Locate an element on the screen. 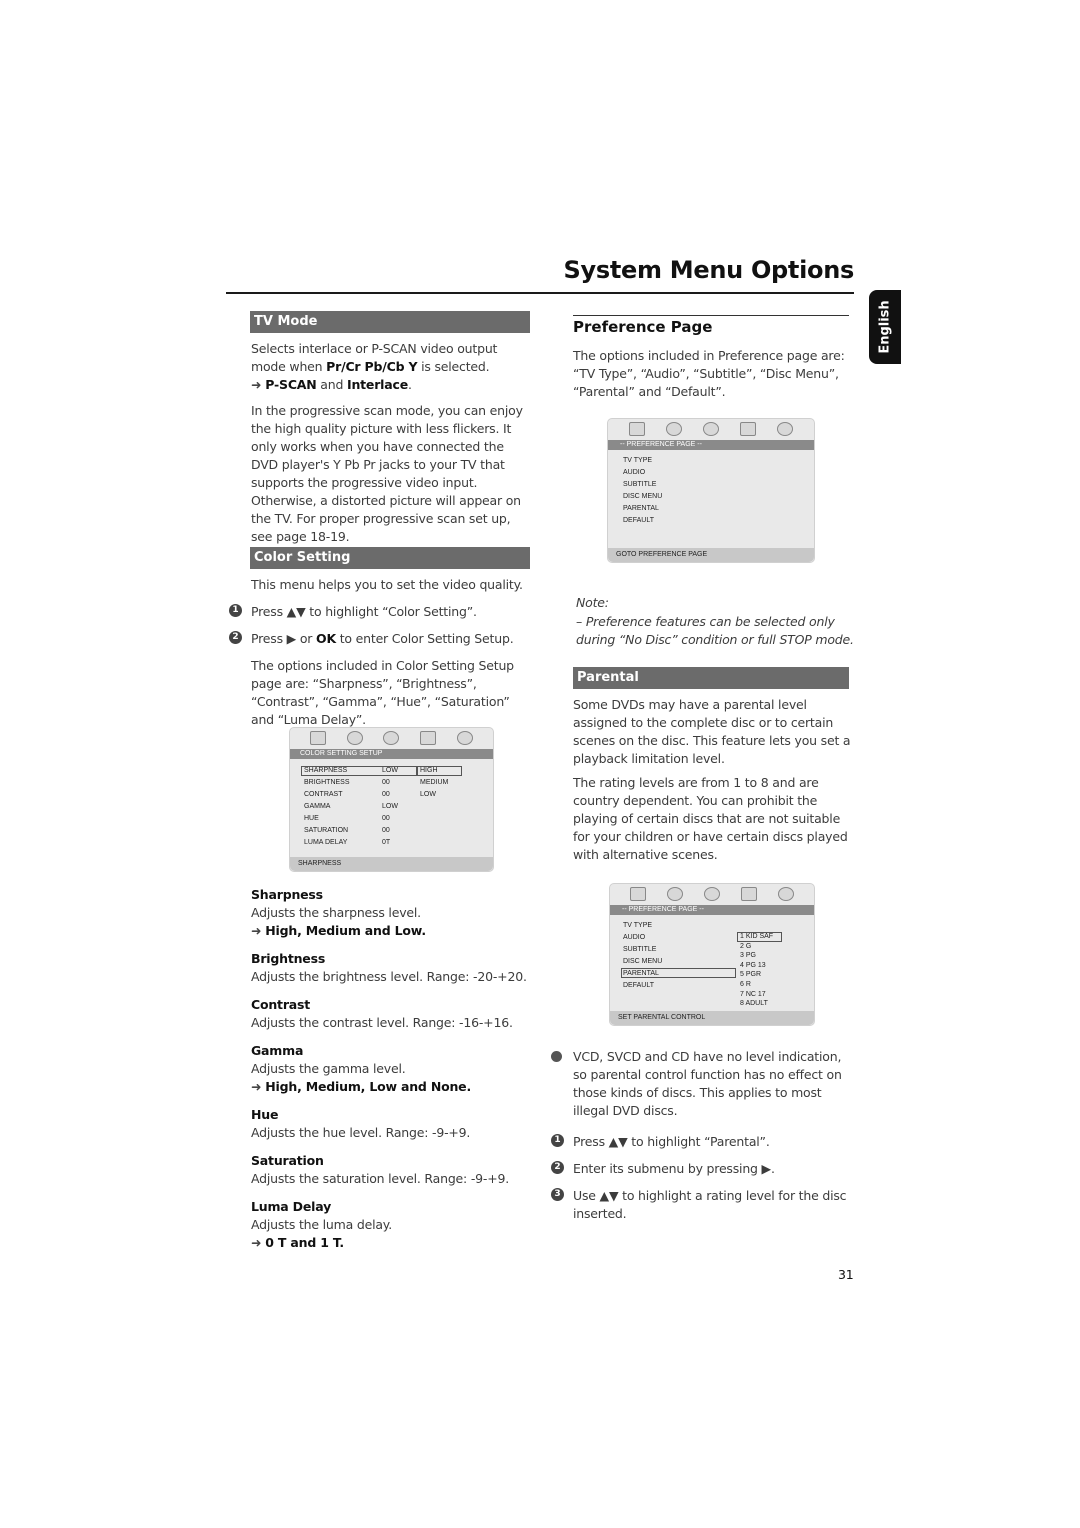  osd-row-value: 0T is located at coordinates (386, 842).